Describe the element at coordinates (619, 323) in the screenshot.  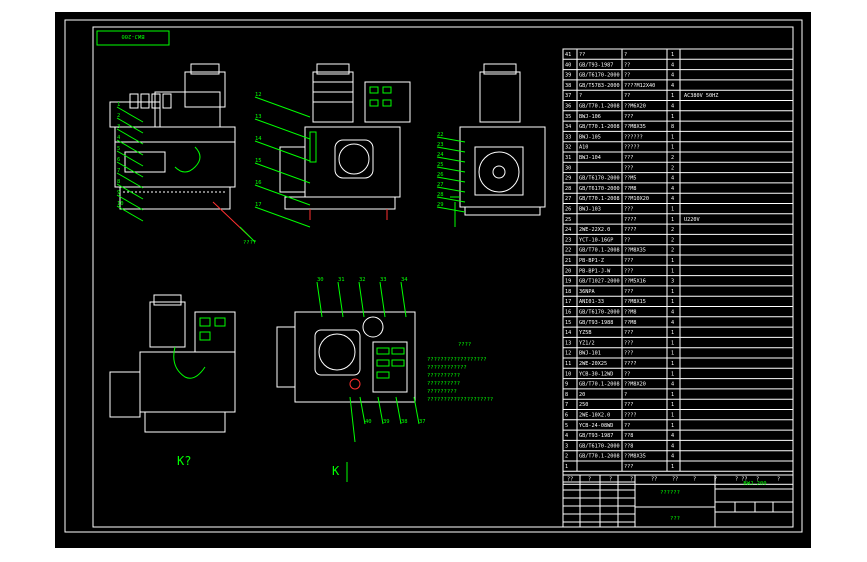
I see `bom-row: 15 GB/T93-1988 ??M8 4` at that location.